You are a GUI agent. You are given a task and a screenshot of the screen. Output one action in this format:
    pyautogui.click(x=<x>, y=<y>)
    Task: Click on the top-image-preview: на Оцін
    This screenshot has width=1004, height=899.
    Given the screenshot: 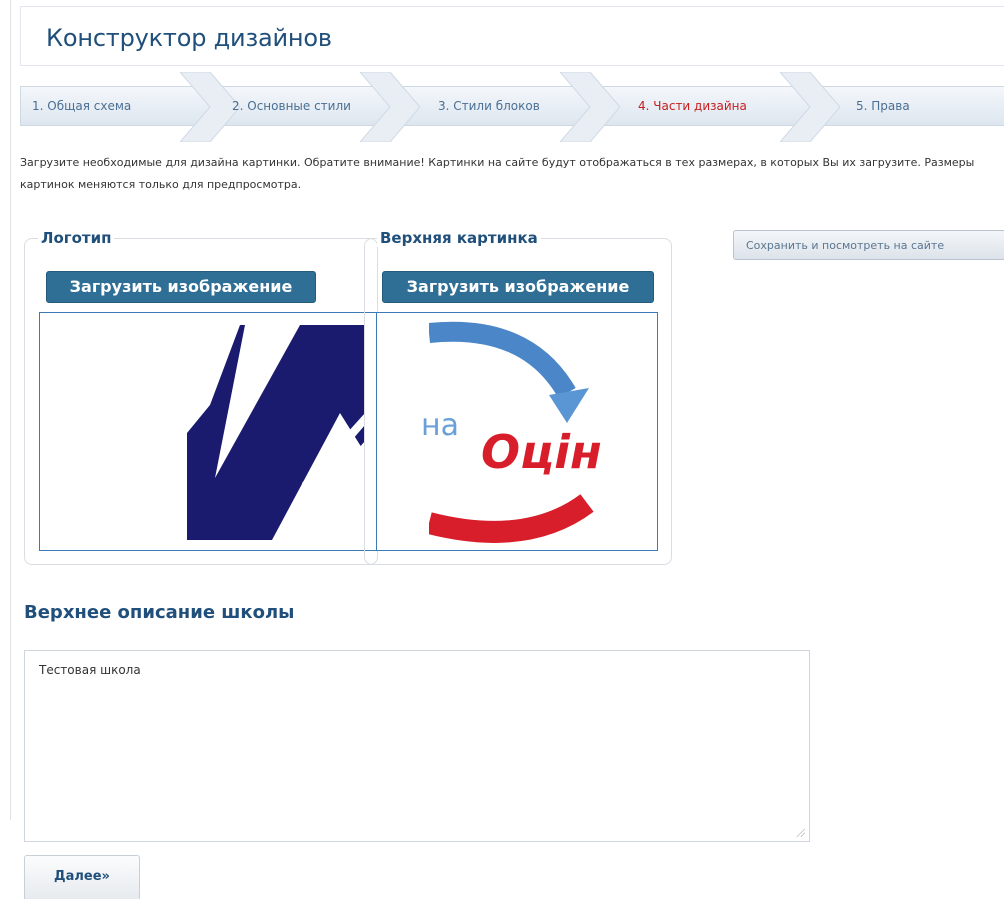 What is the action you would take?
    pyautogui.click(x=517, y=431)
    